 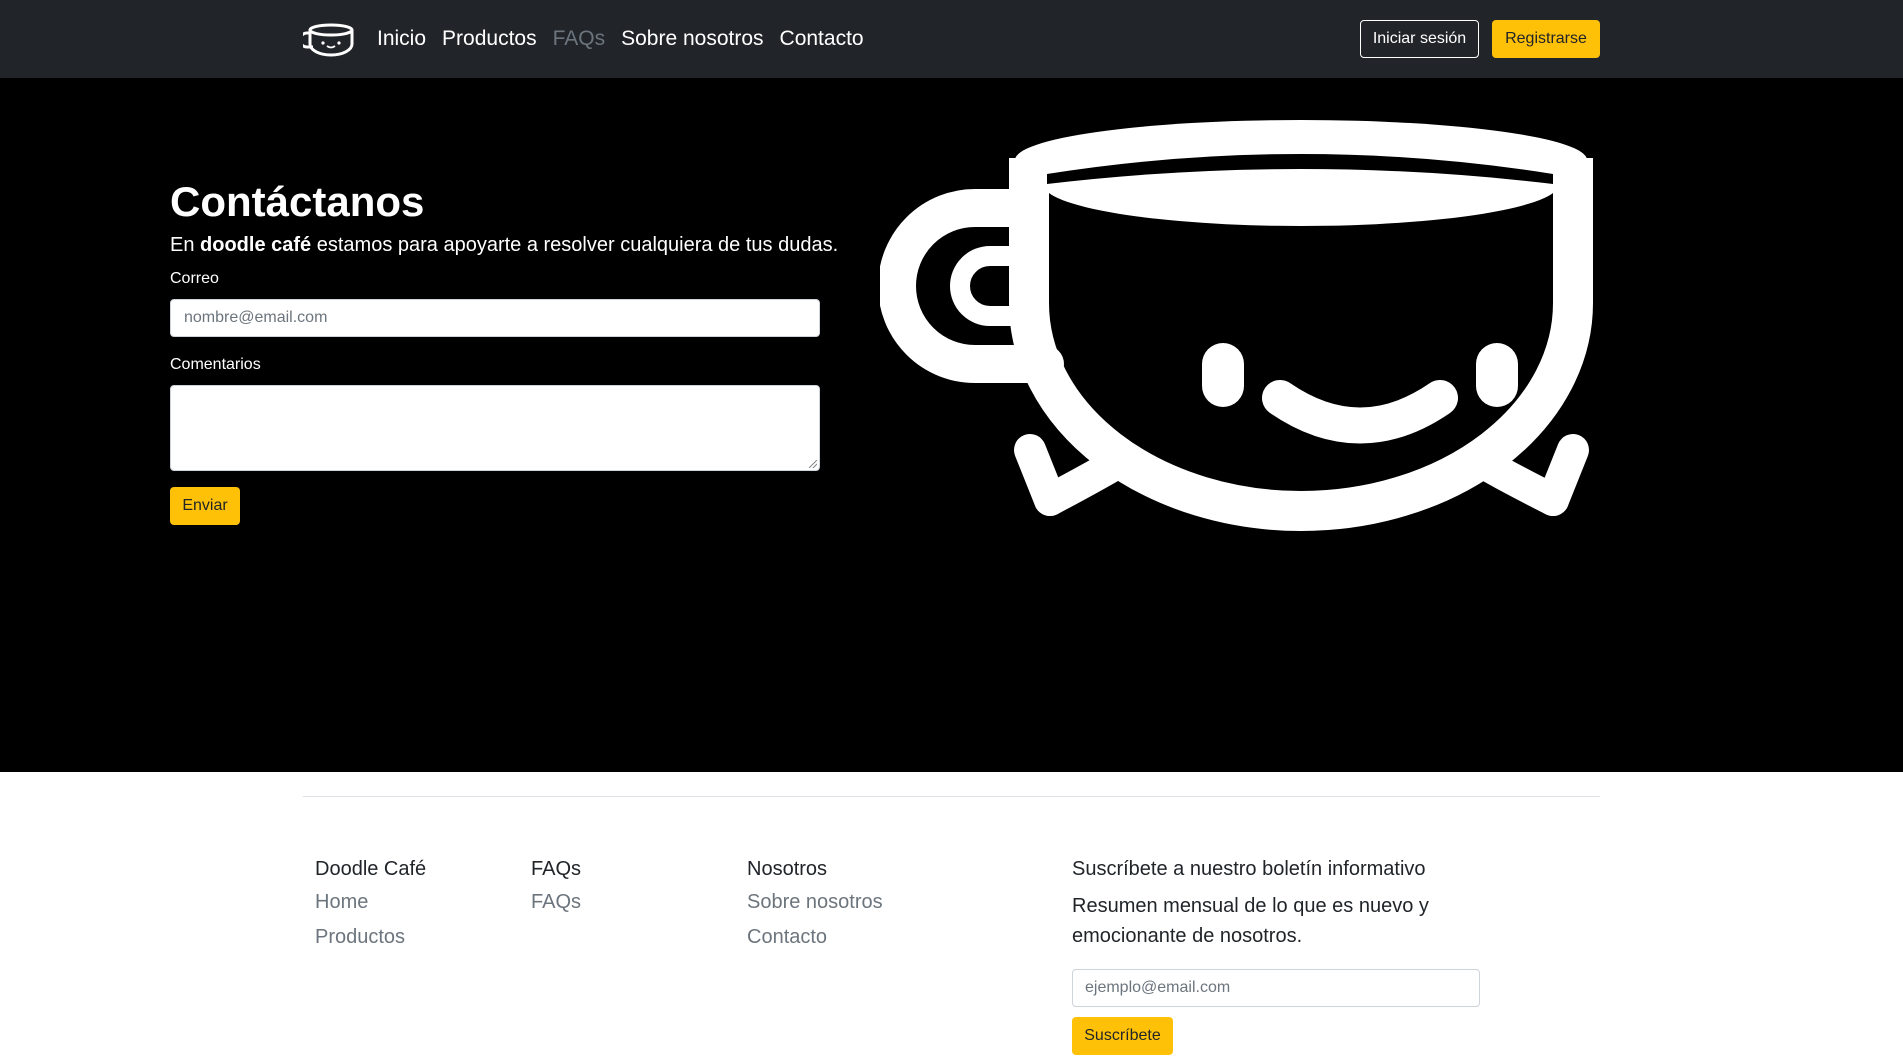 I want to click on footer-heading: FAQs, so click(x=556, y=869).